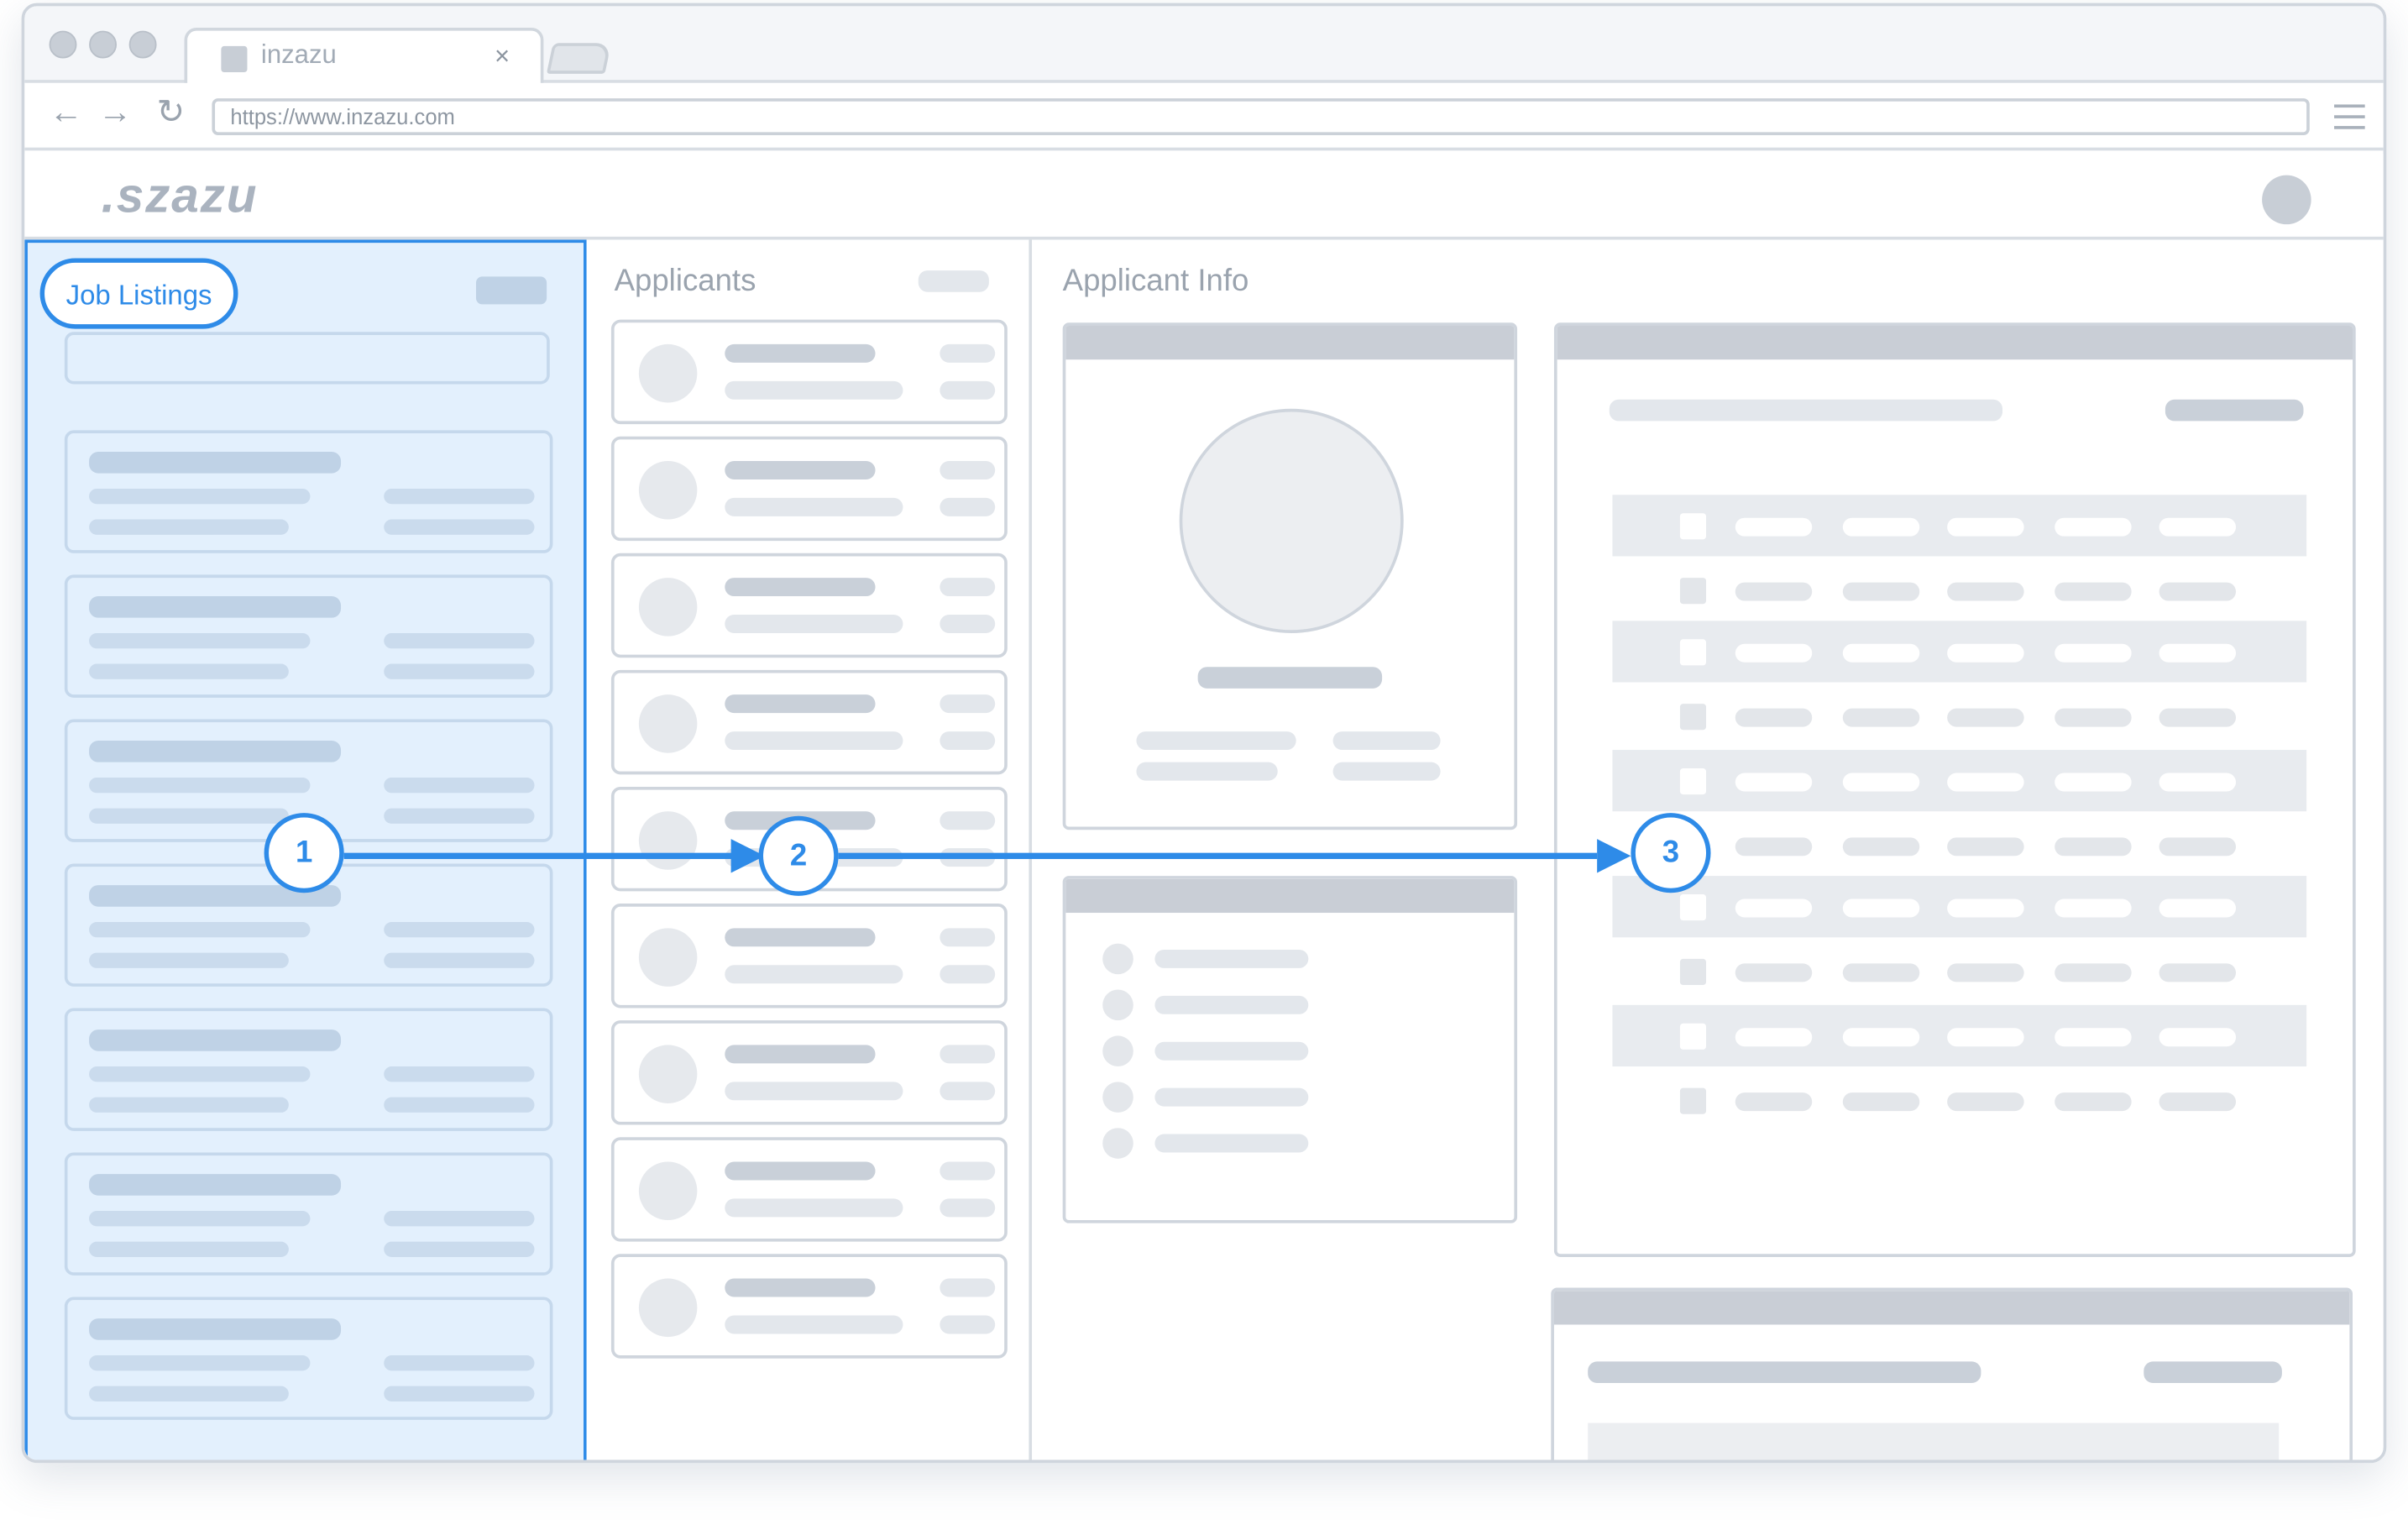 This screenshot has height=1535, width=2408. What do you see at coordinates (1204, 46) in the screenshot?
I see `tab-strip: inzazu ×` at bounding box center [1204, 46].